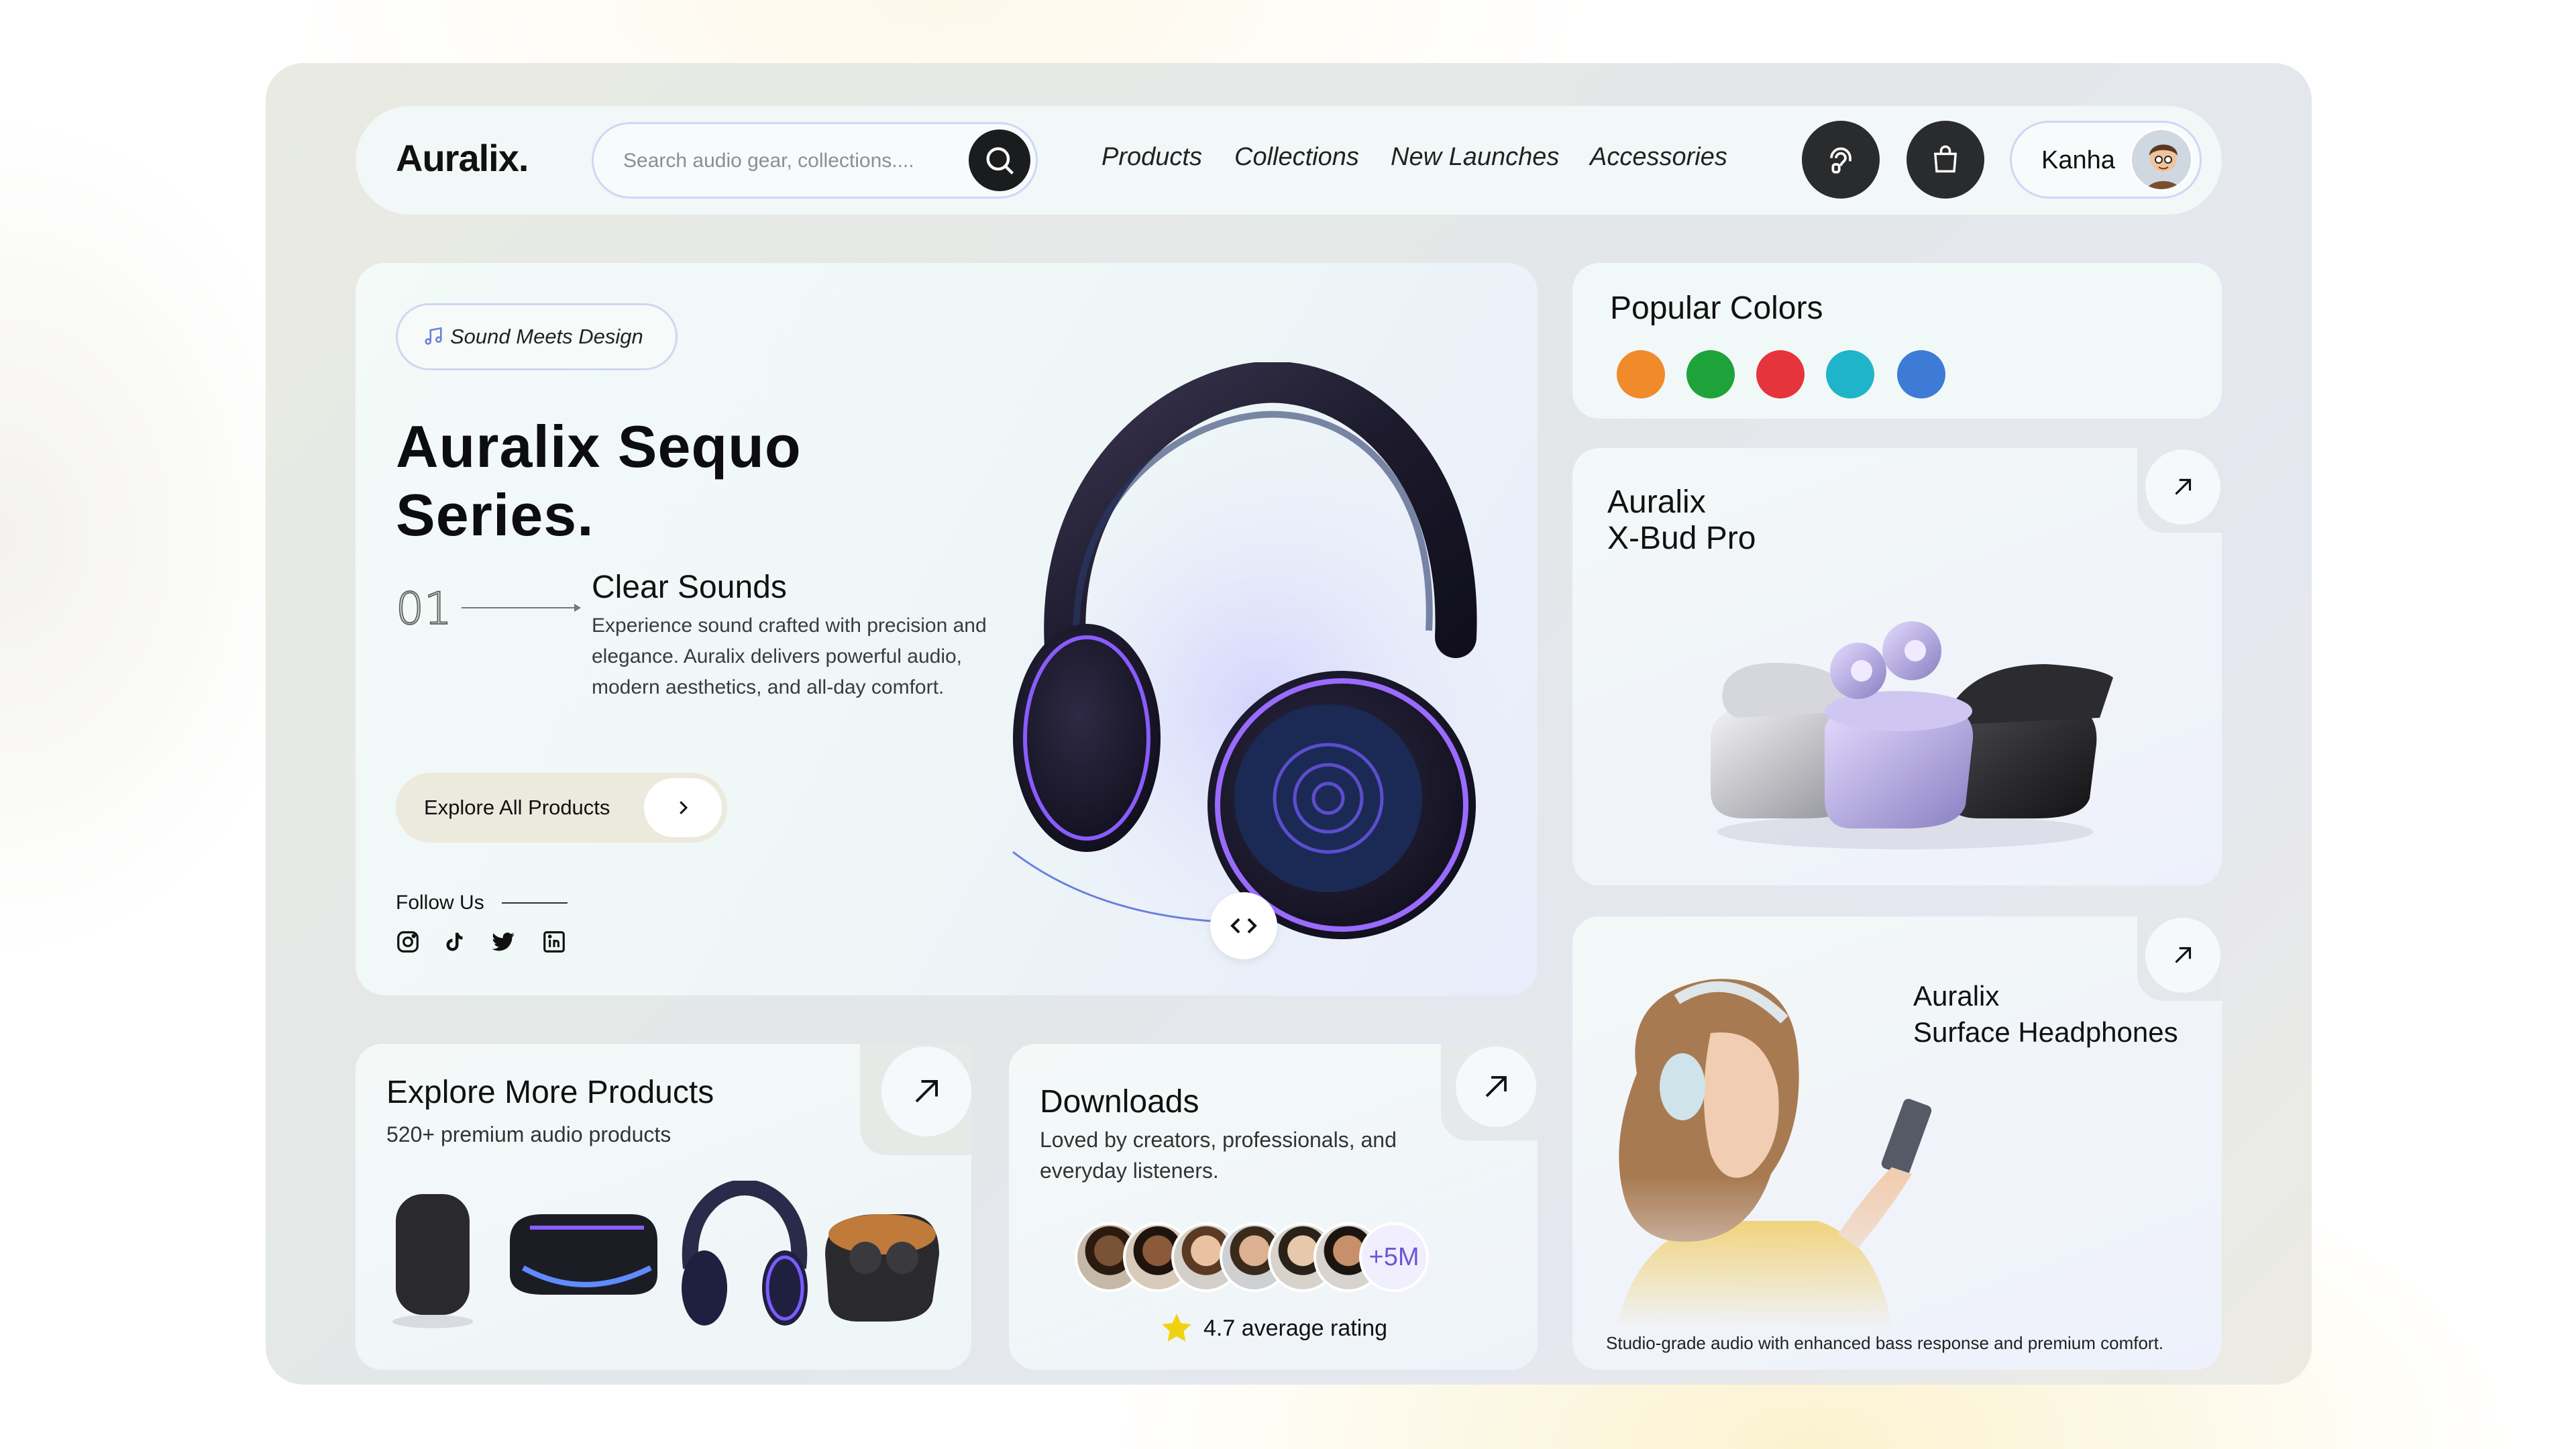  I want to click on twitter-icon, so click(503, 941).